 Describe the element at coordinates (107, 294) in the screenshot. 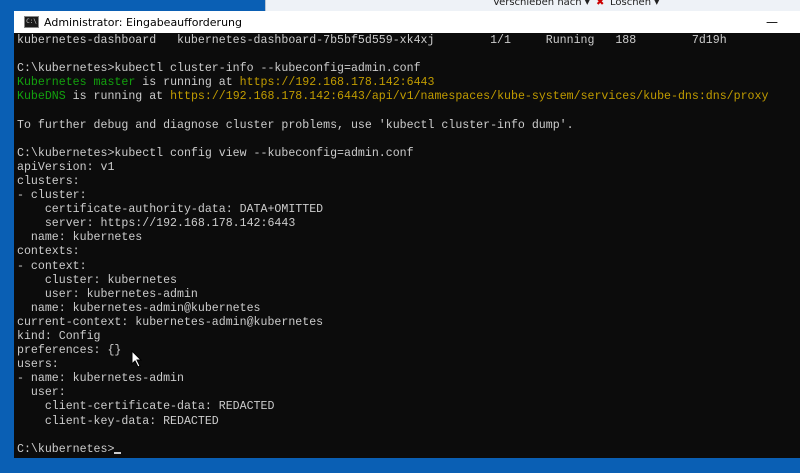

I see `terminal-line-text: user: kubernetes-admin` at that location.